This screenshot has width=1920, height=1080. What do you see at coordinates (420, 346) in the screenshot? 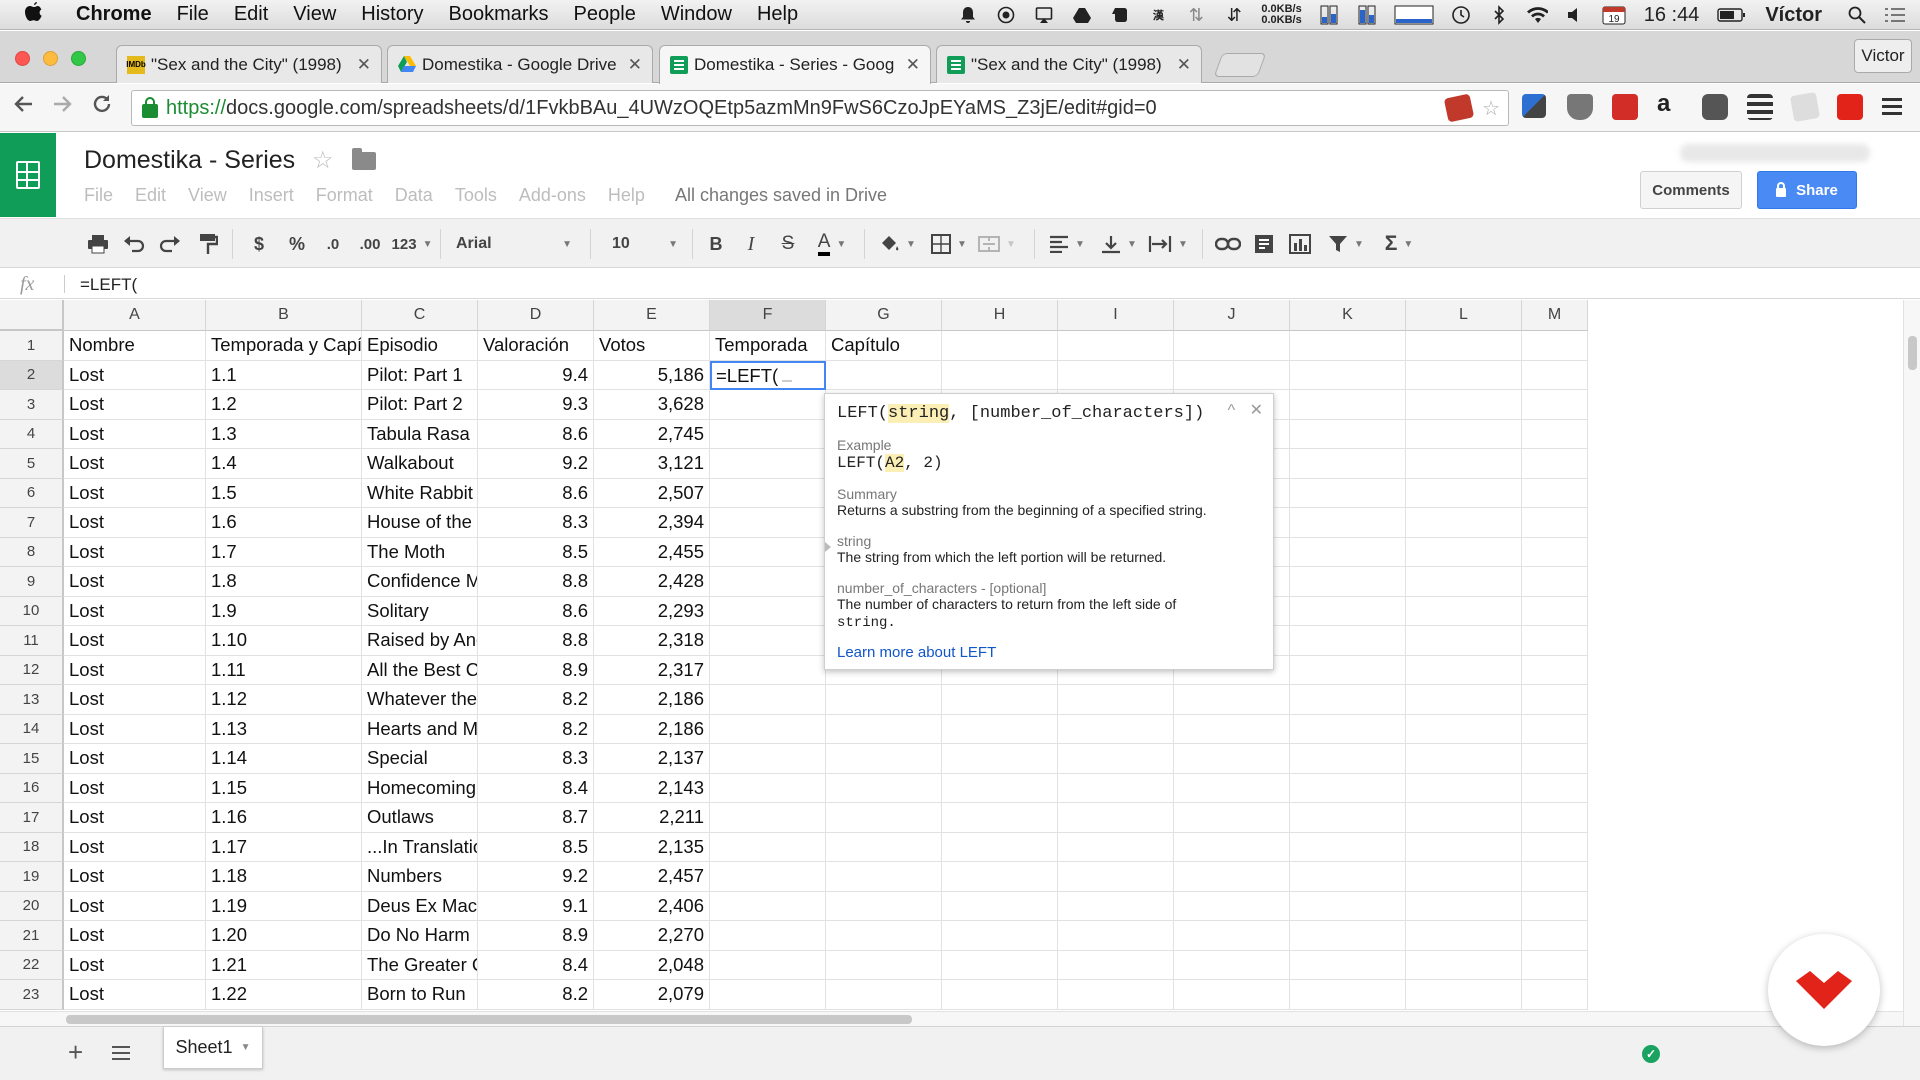
I see `cell: Episodio` at bounding box center [420, 346].